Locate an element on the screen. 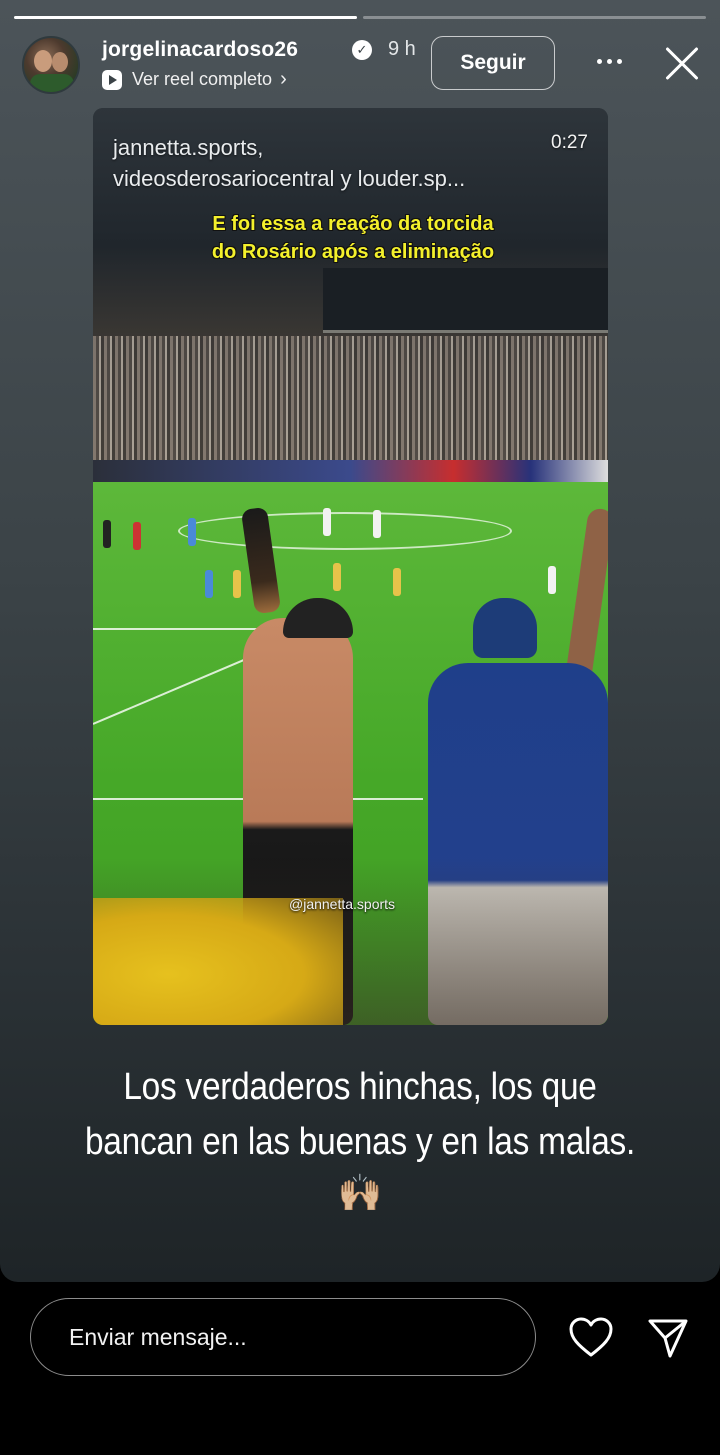  reel-duration: 0:27 is located at coordinates (569, 142).